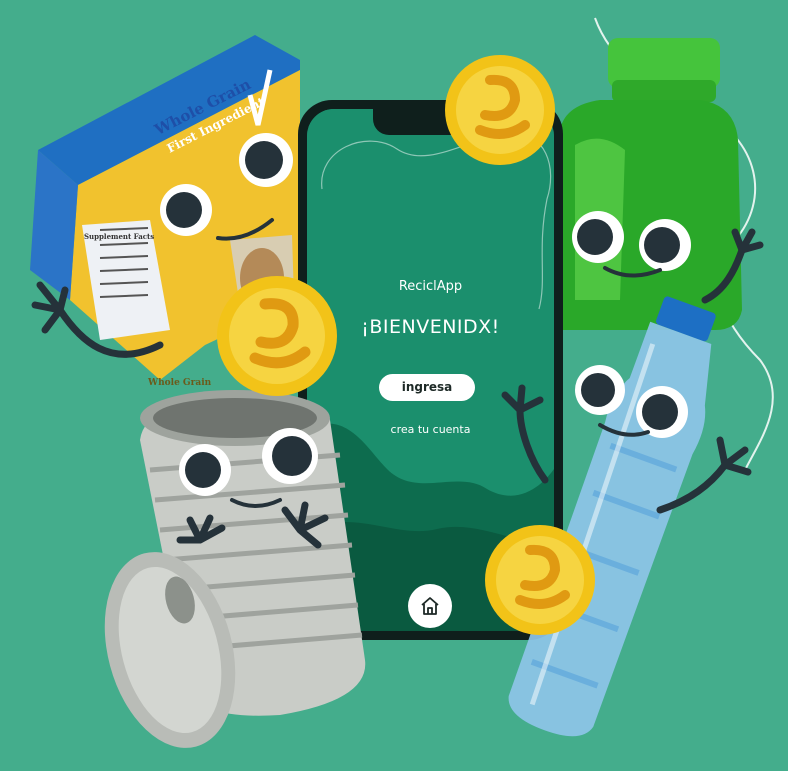 Image resolution: width=788 pixels, height=771 pixels. Describe the element at coordinates (277, 336) in the screenshot. I see `coin-left` at that location.